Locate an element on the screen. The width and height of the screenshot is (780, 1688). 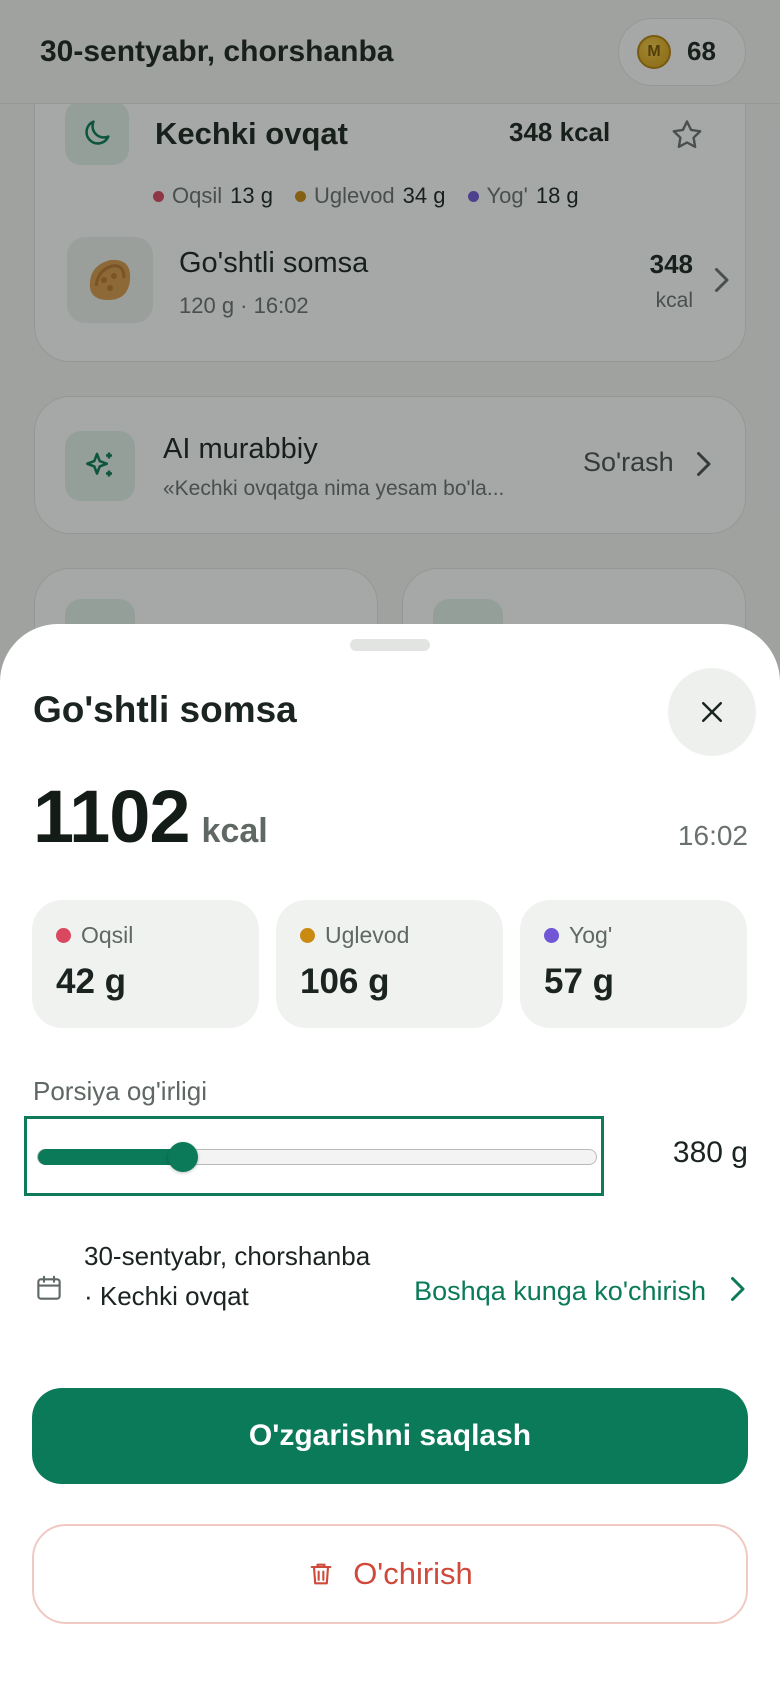
delete-button: O'chirish is located at coordinates (390, 1574).